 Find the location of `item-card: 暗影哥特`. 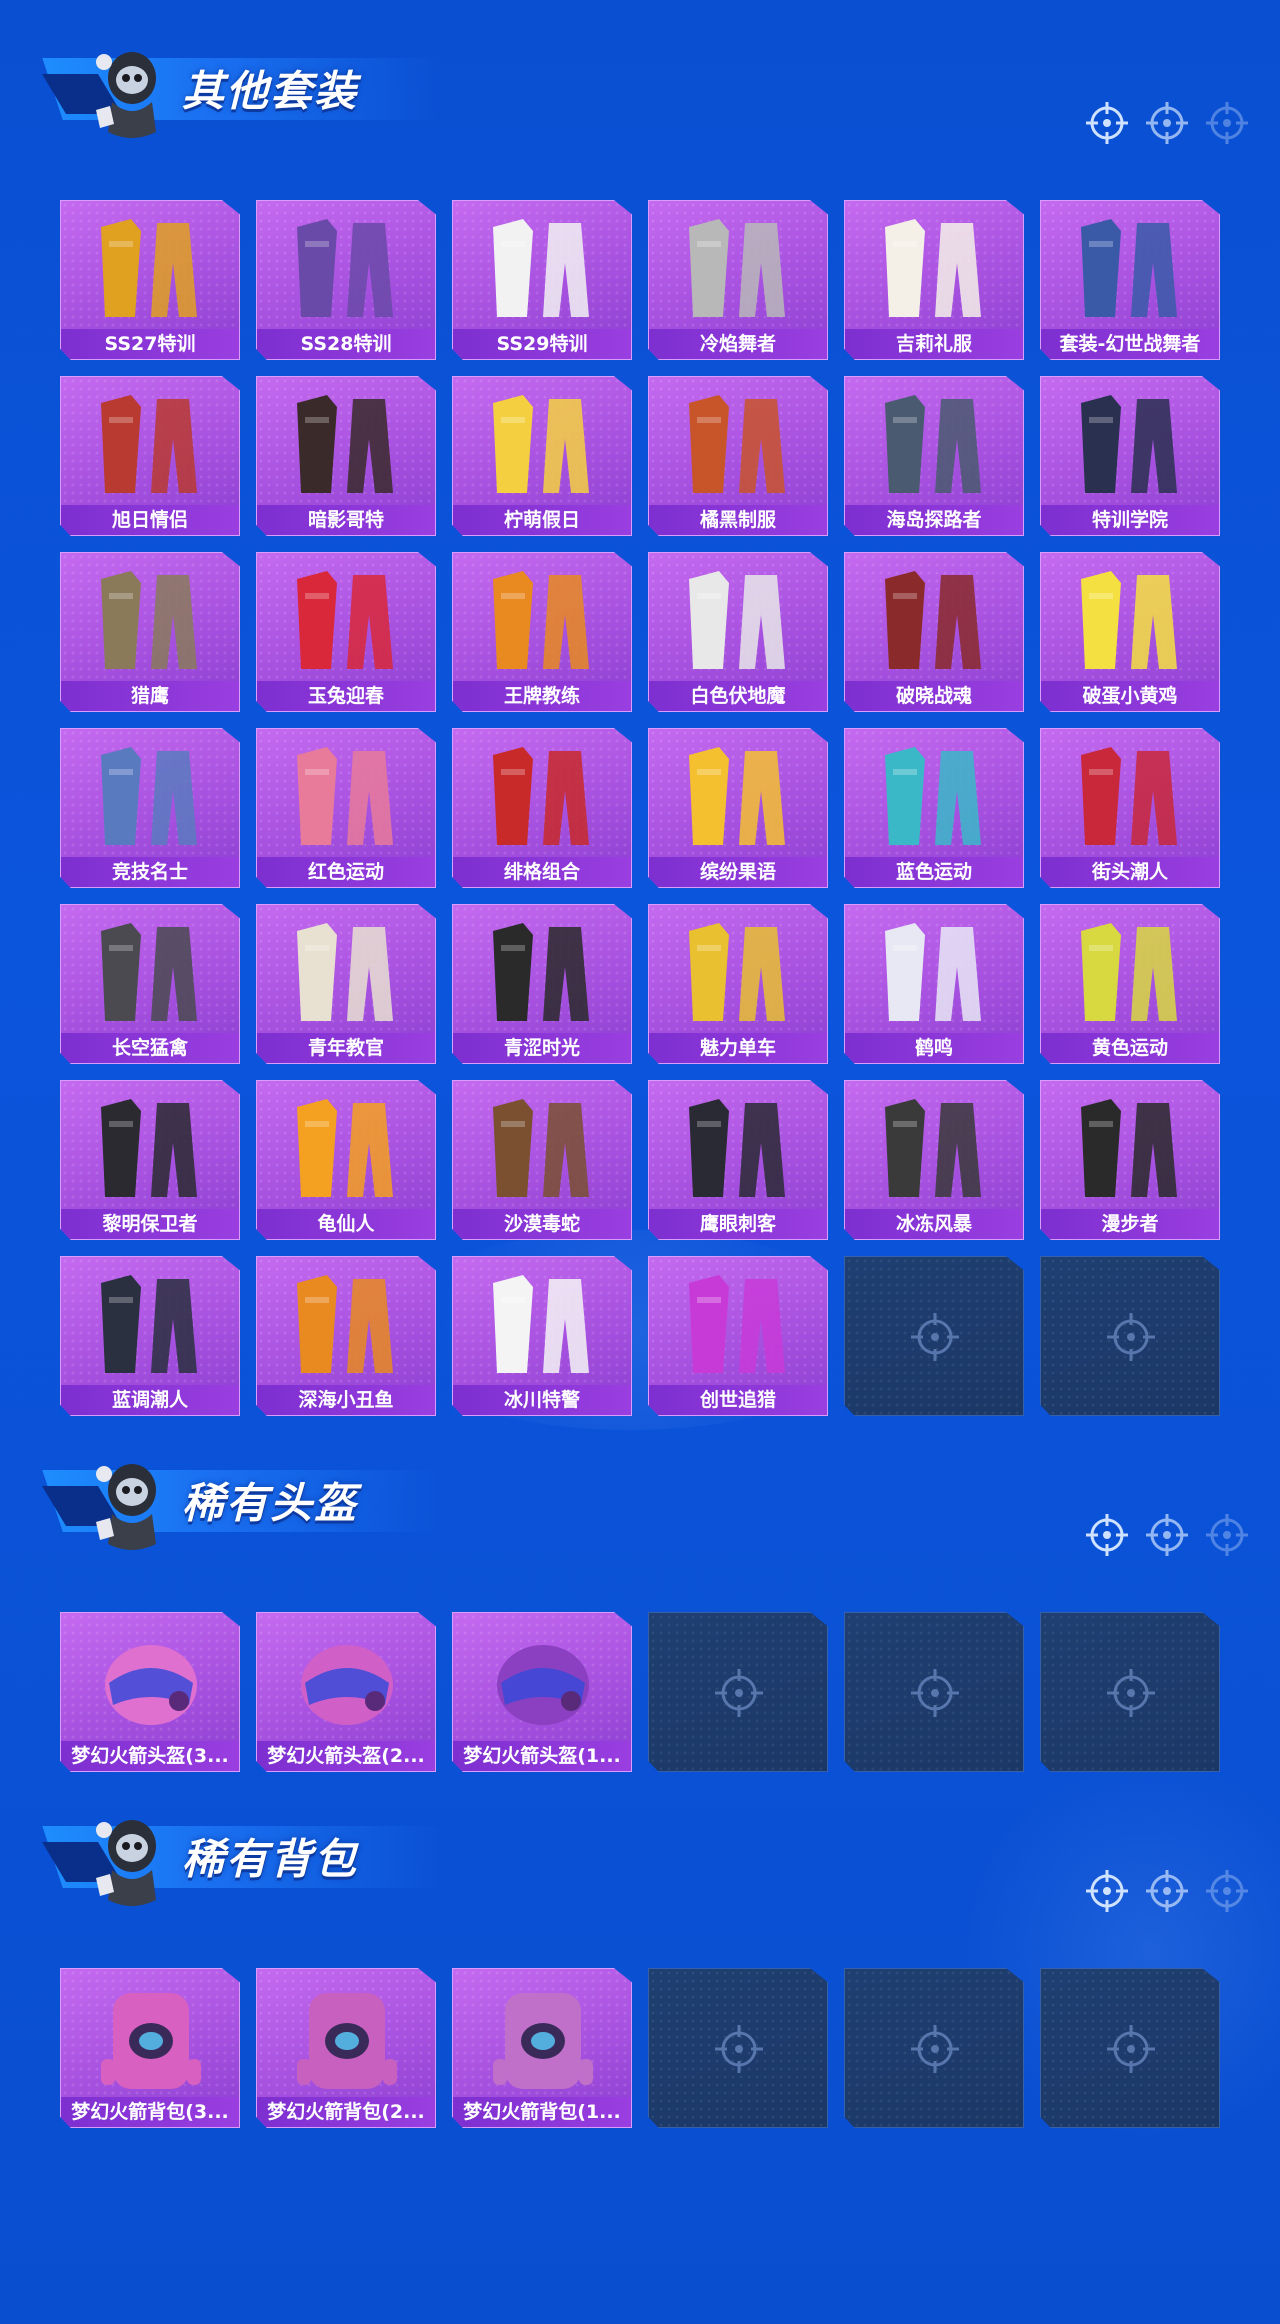

item-card: 暗影哥特 is located at coordinates (346, 456).